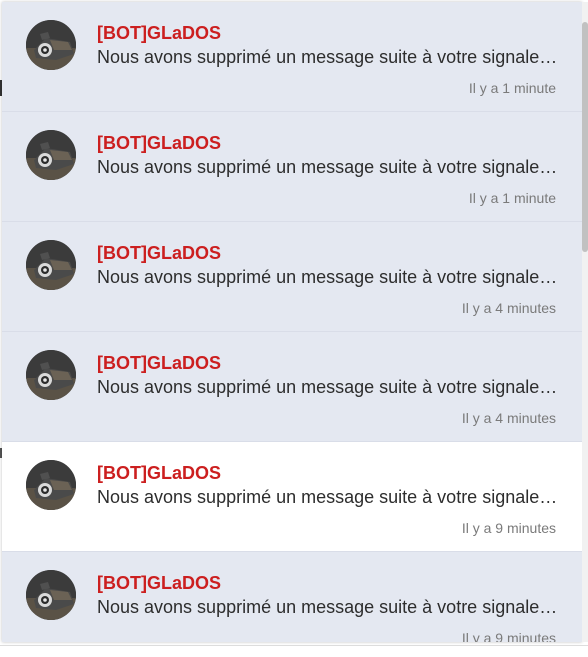 The width and height of the screenshot is (588, 657). Describe the element at coordinates (585, 137) in the screenshot. I see `scrollbar-thumb` at that location.